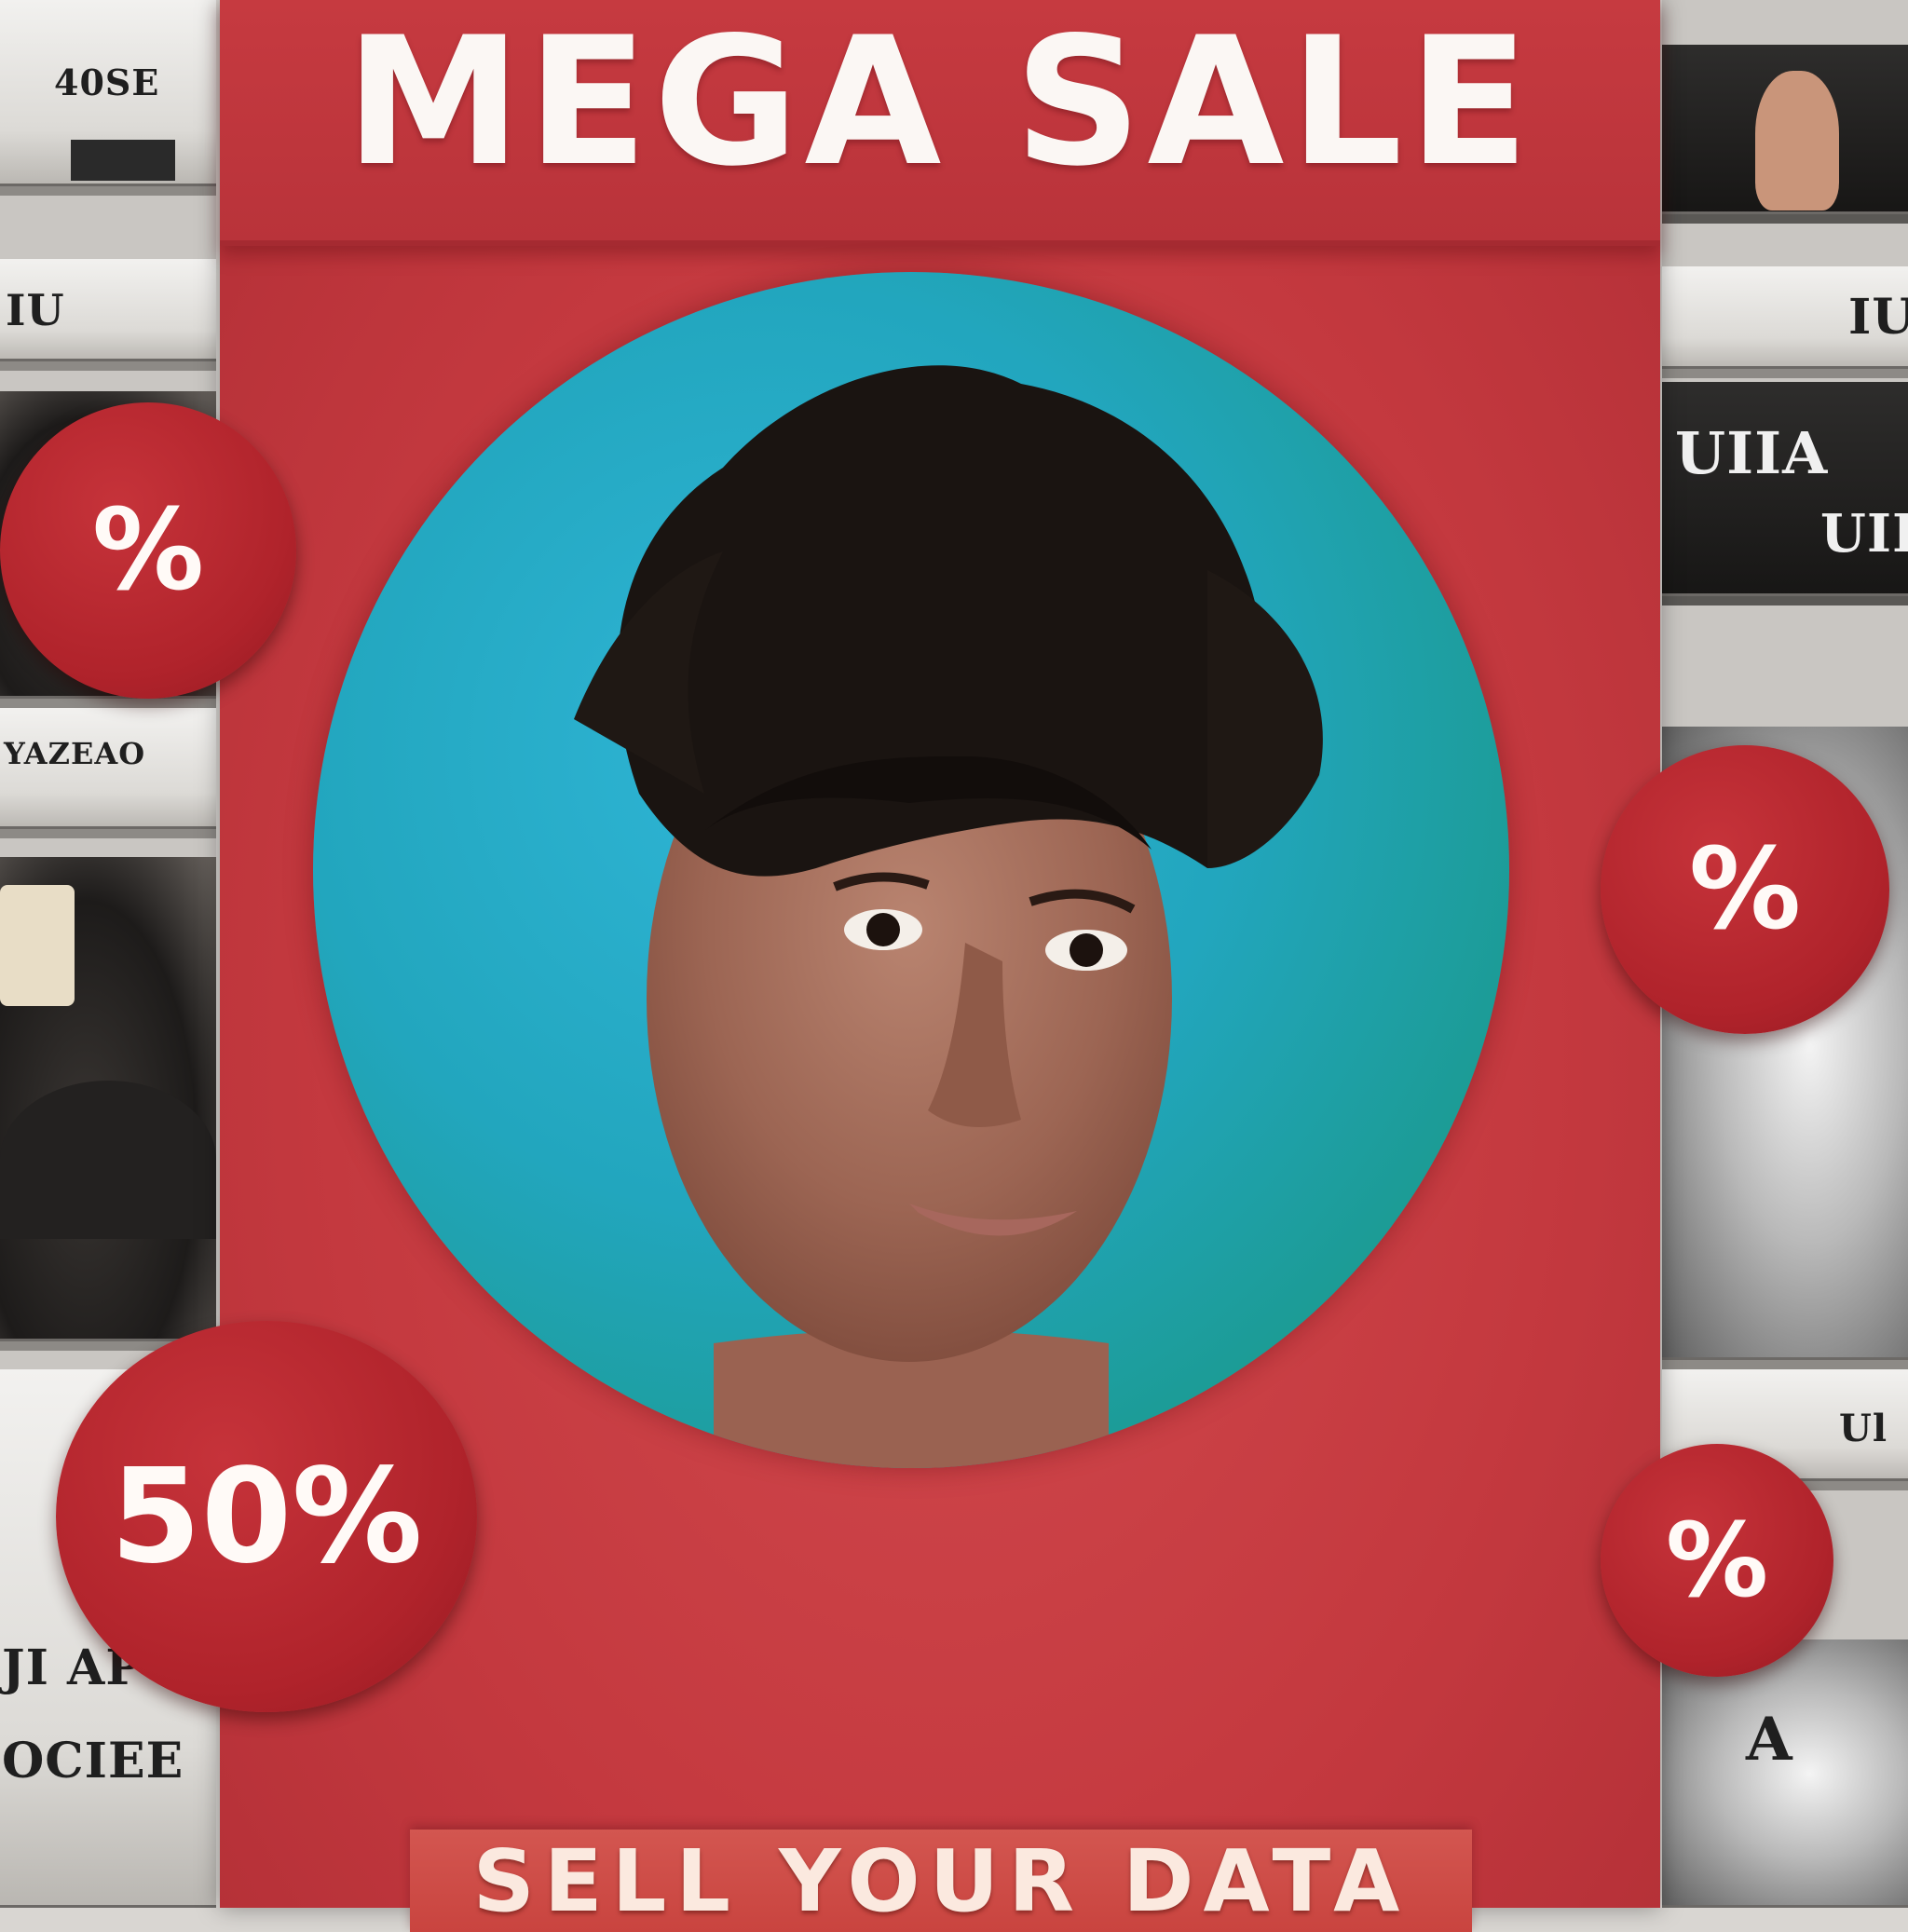 The height and width of the screenshot is (1932, 1908). I want to click on headline-banner: MEGA SALE, so click(940, 123).